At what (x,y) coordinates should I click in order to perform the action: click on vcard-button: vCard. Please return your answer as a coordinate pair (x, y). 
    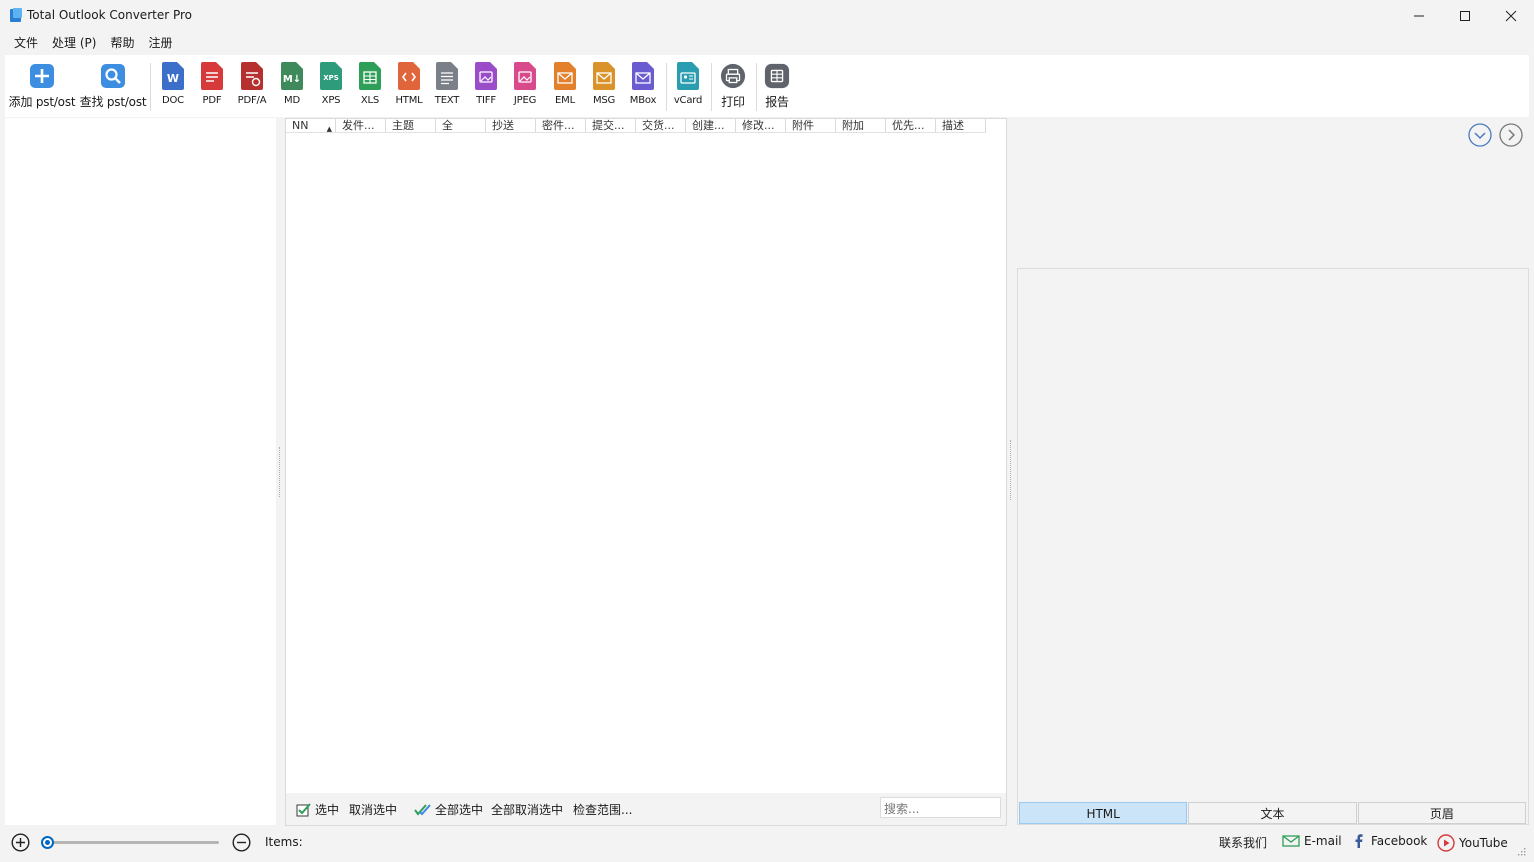
    Looking at the image, I should click on (688, 87).